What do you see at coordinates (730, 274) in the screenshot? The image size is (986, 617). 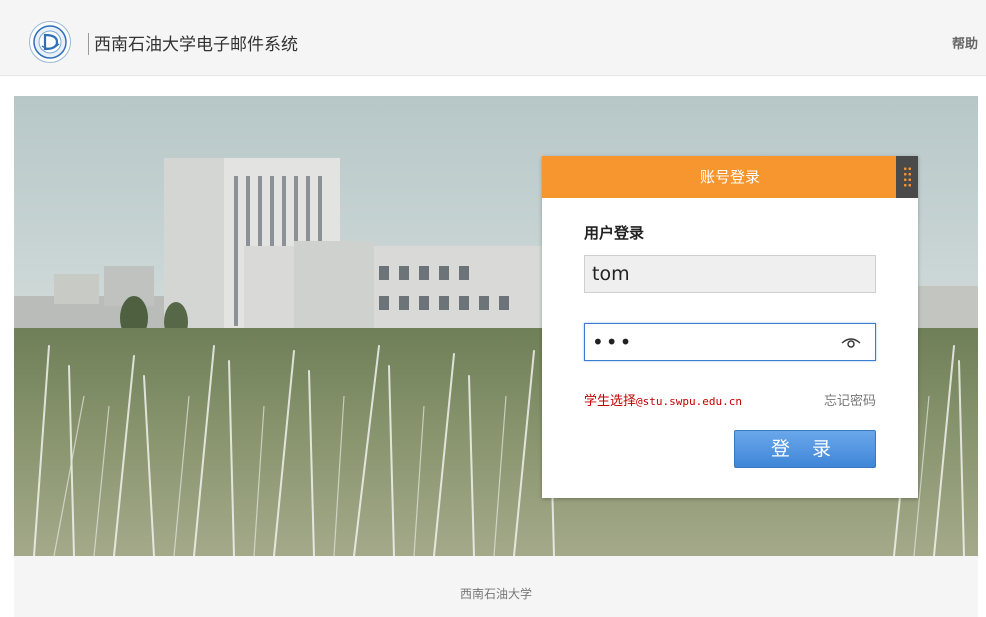 I see `username-input` at bounding box center [730, 274].